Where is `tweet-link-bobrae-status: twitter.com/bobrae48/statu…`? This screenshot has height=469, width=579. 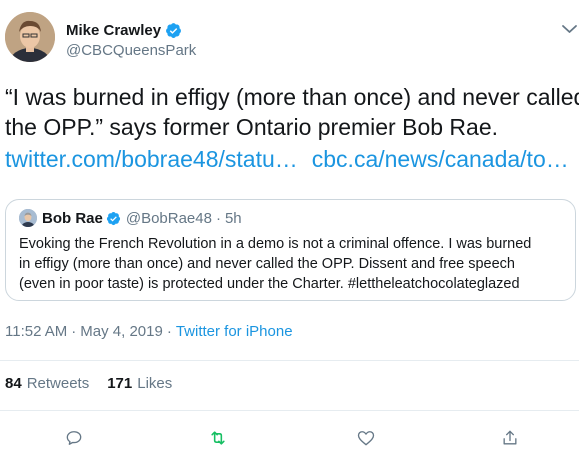
tweet-link-bobrae-status: twitter.com/bobrae48/statu… is located at coordinates (151, 159).